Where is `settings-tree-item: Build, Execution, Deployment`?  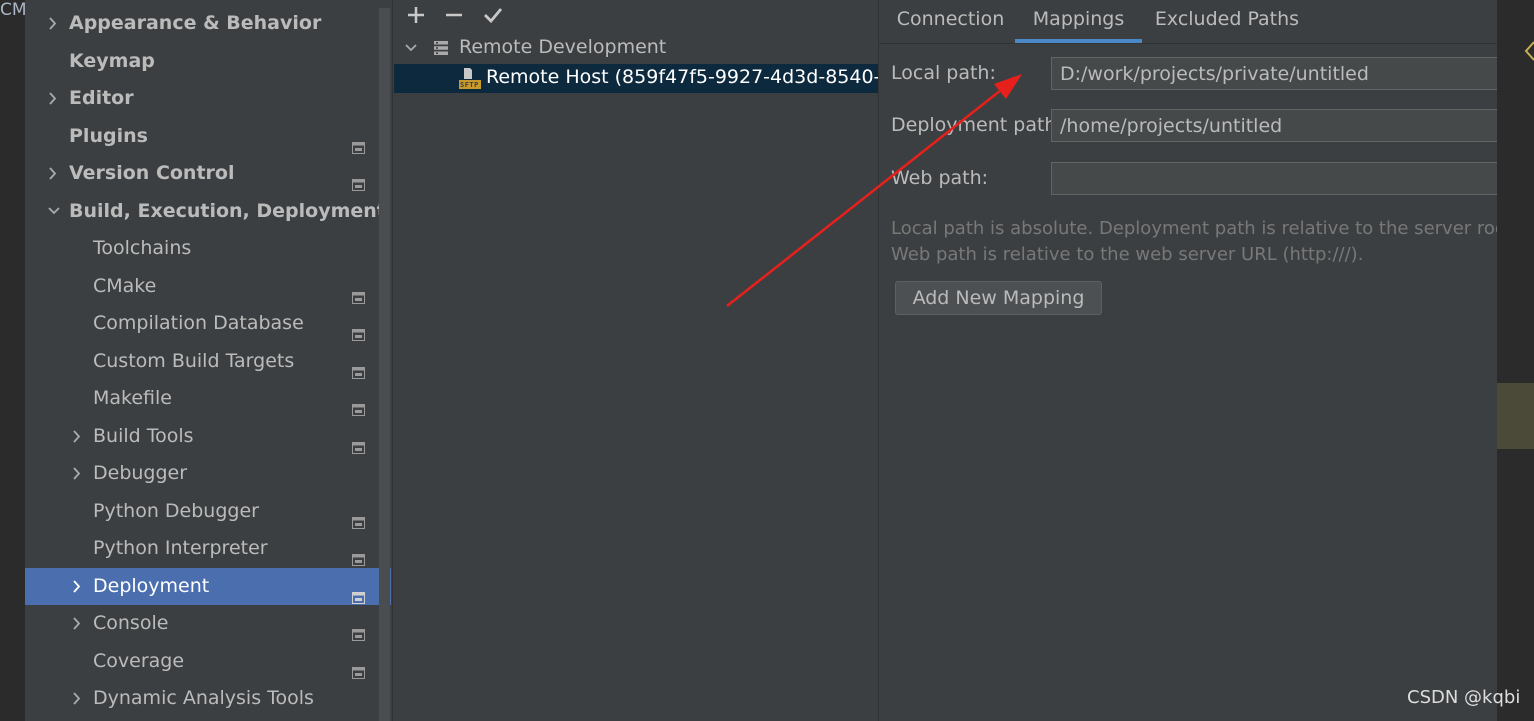
settings-tree-item: Build, Execution, Deployment is located at coordinates (208, 211).